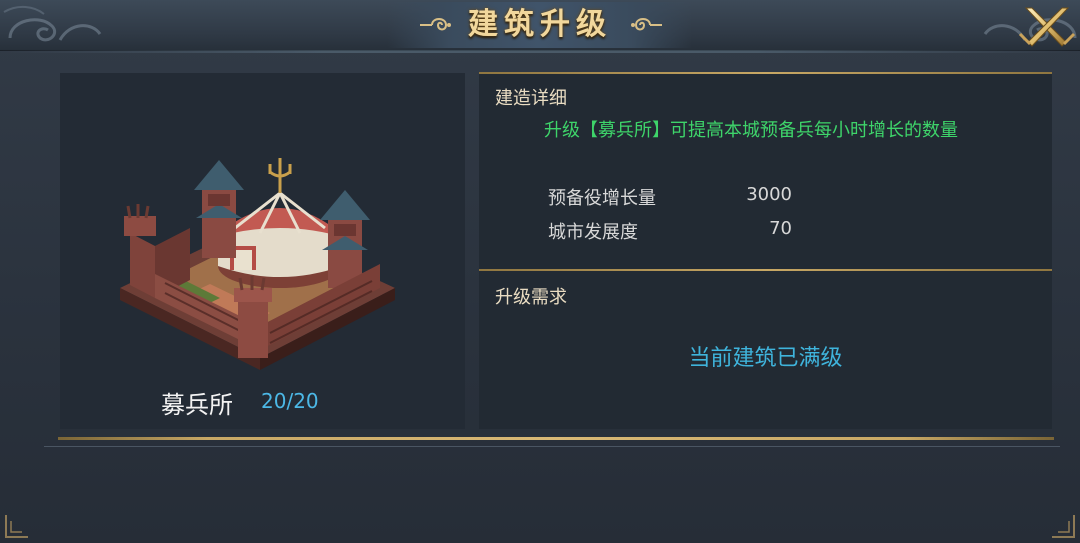 This screenshot has width=1080, height=543. What do you see at coordinates (1047, 26) in the screenshot?
I see `crossed-swords-close-icon` at bounding box center [1047, 26].